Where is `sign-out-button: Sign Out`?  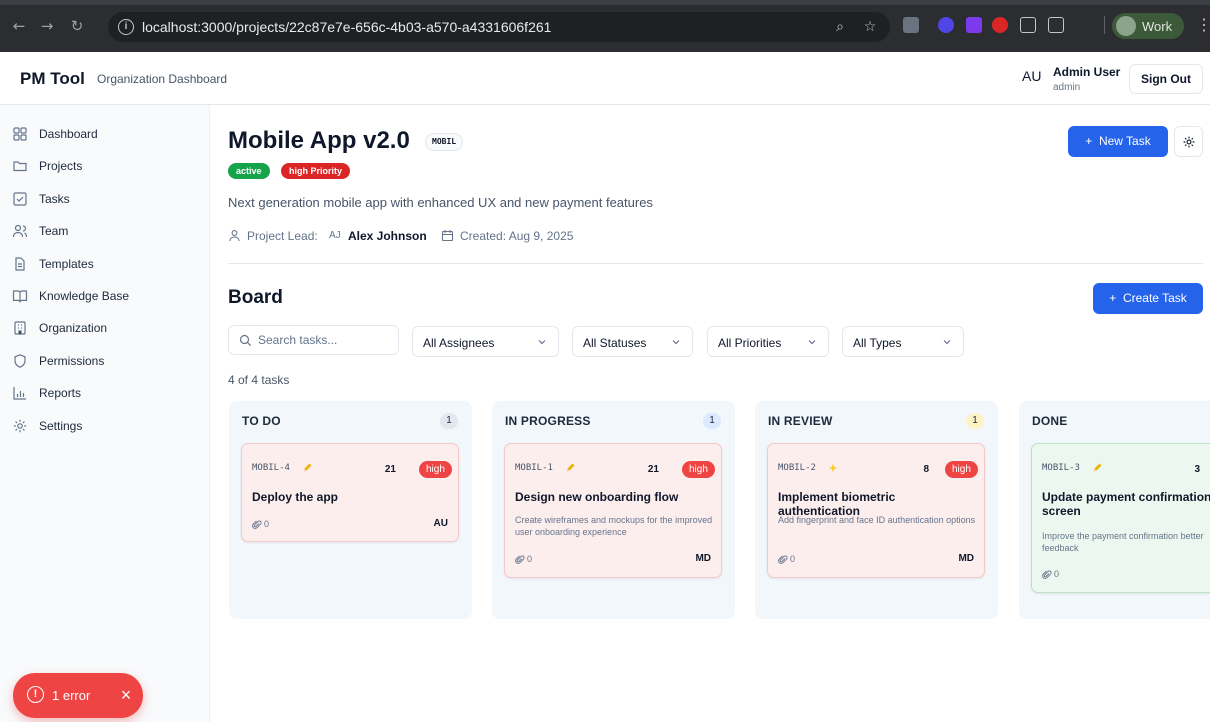
sign-out-button: Sign Out is located at coordinates (1166, 79).